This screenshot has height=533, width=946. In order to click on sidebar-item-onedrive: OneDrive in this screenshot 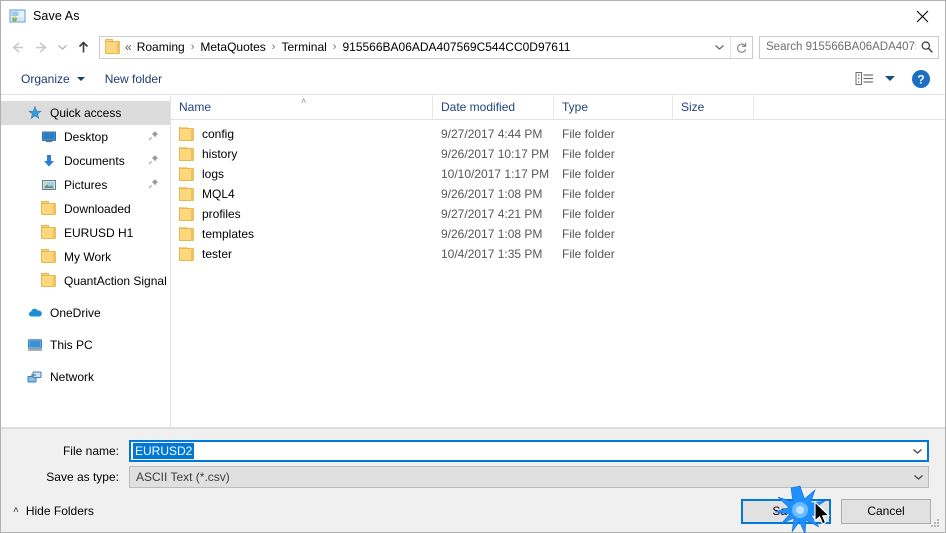, I will do `click(85, 313)`.